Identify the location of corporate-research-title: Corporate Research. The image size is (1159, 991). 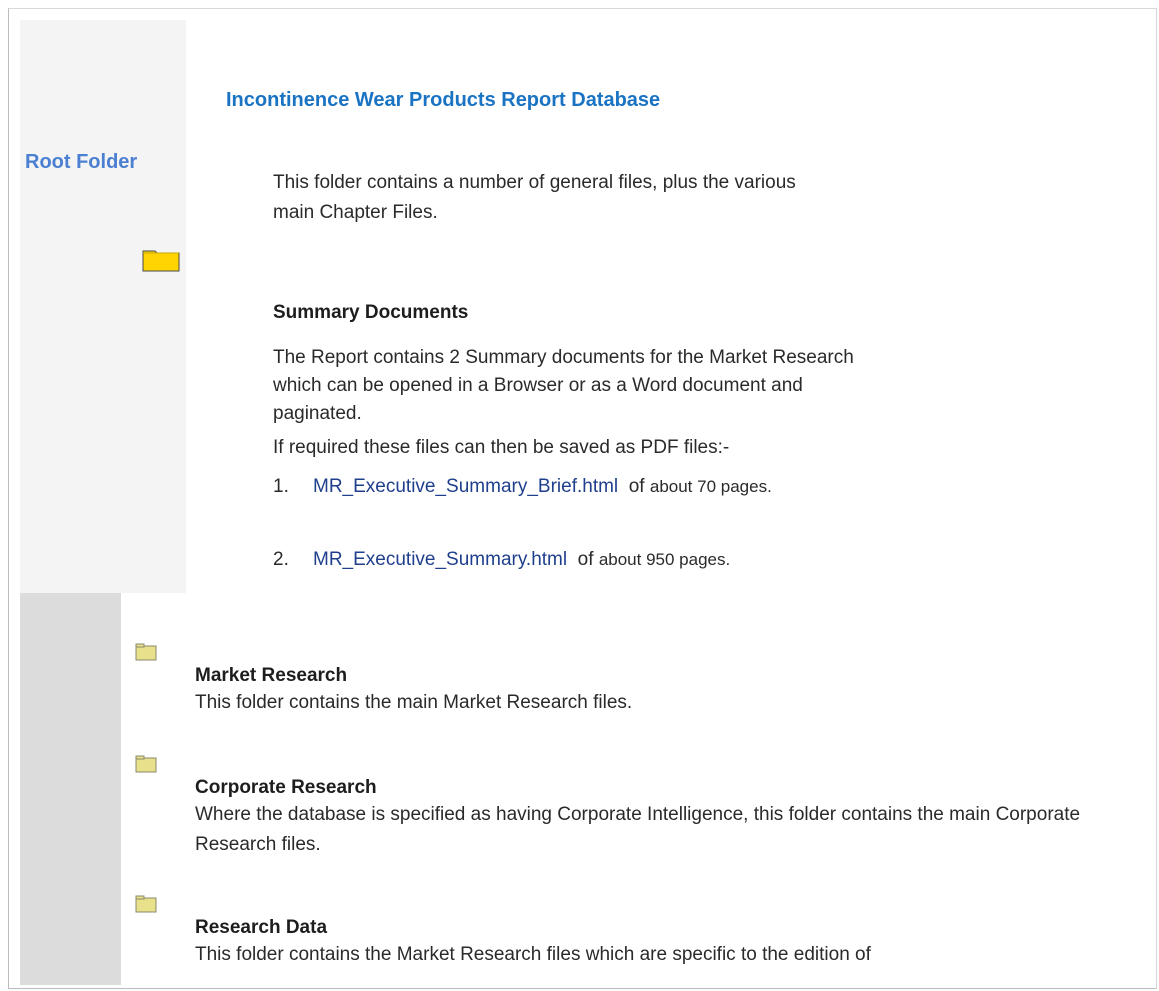
(286, 787).